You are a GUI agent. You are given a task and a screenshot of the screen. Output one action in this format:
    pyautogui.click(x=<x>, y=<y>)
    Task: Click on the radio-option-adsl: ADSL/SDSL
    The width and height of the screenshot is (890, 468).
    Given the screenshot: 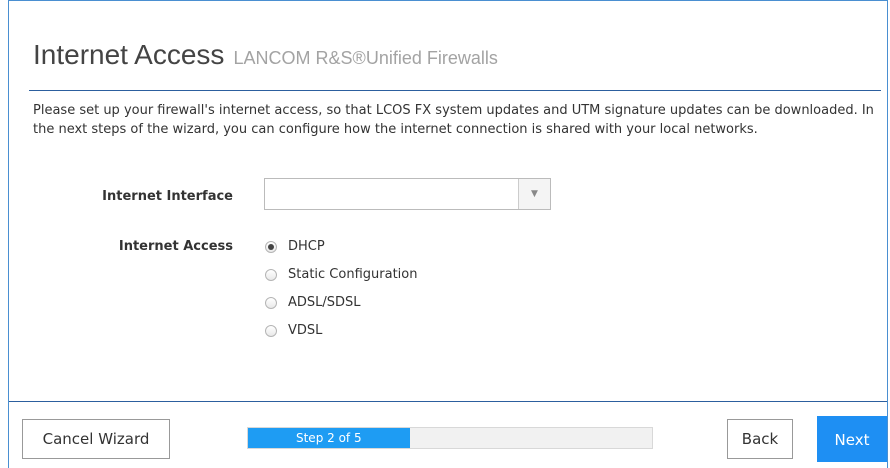 What is the action you would take?
    pyautogui.click(x=341, y=309)
    